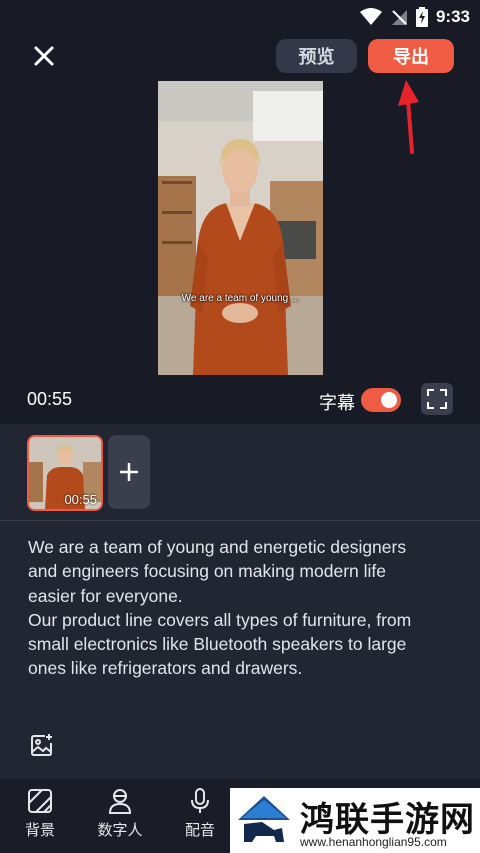  I want to click on fullscreen-icon, so click(437, 399).